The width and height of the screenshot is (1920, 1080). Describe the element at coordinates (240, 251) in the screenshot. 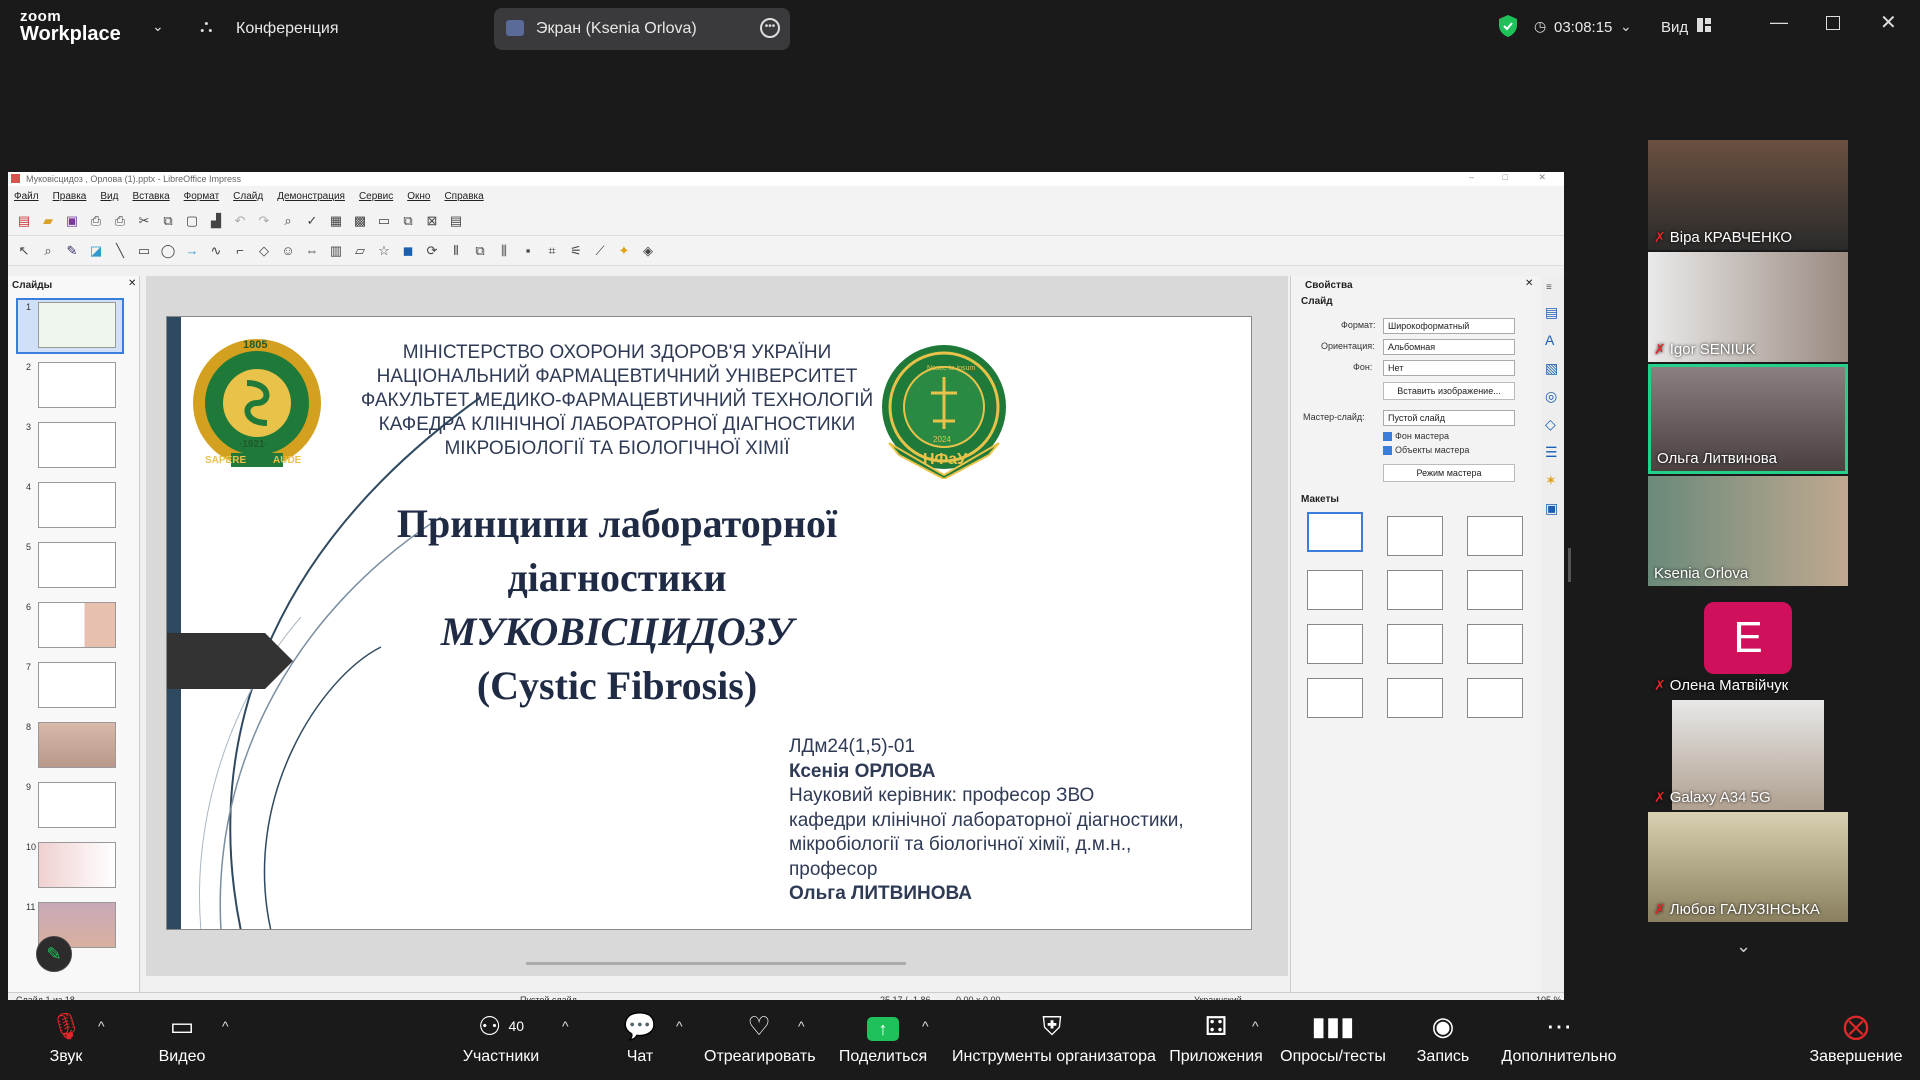

I see `connector-icon: ⌐` at that location.